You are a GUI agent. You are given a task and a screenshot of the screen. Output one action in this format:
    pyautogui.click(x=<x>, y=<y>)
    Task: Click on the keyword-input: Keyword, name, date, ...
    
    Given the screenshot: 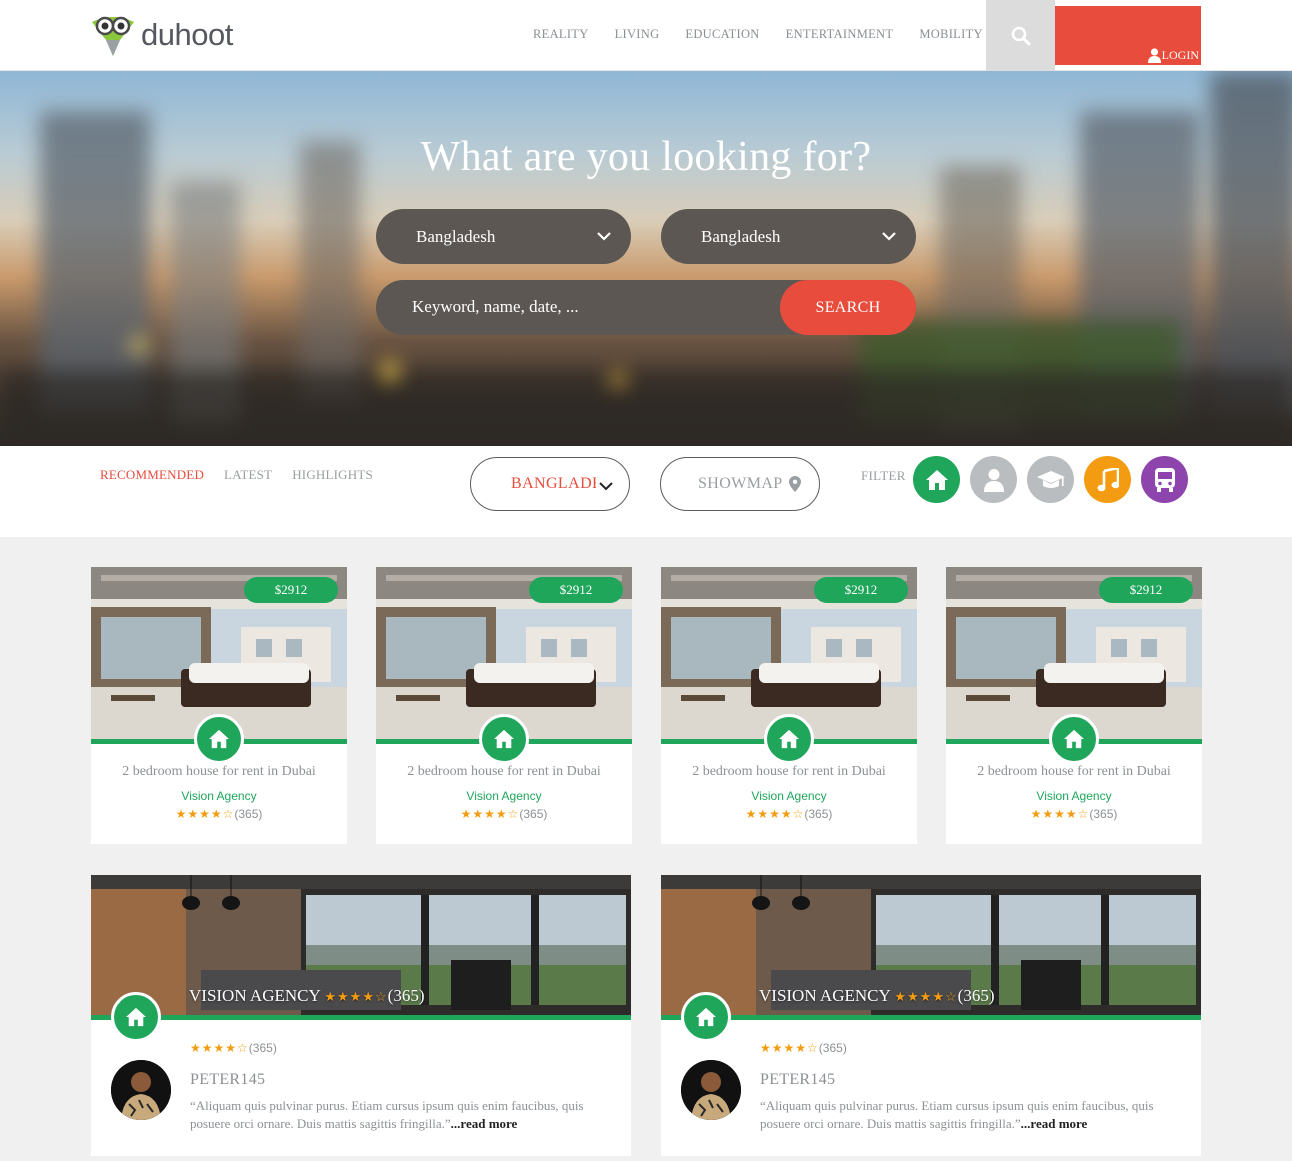 What is the action you would take?
    pyautogui.click(x=495, y=307)
    